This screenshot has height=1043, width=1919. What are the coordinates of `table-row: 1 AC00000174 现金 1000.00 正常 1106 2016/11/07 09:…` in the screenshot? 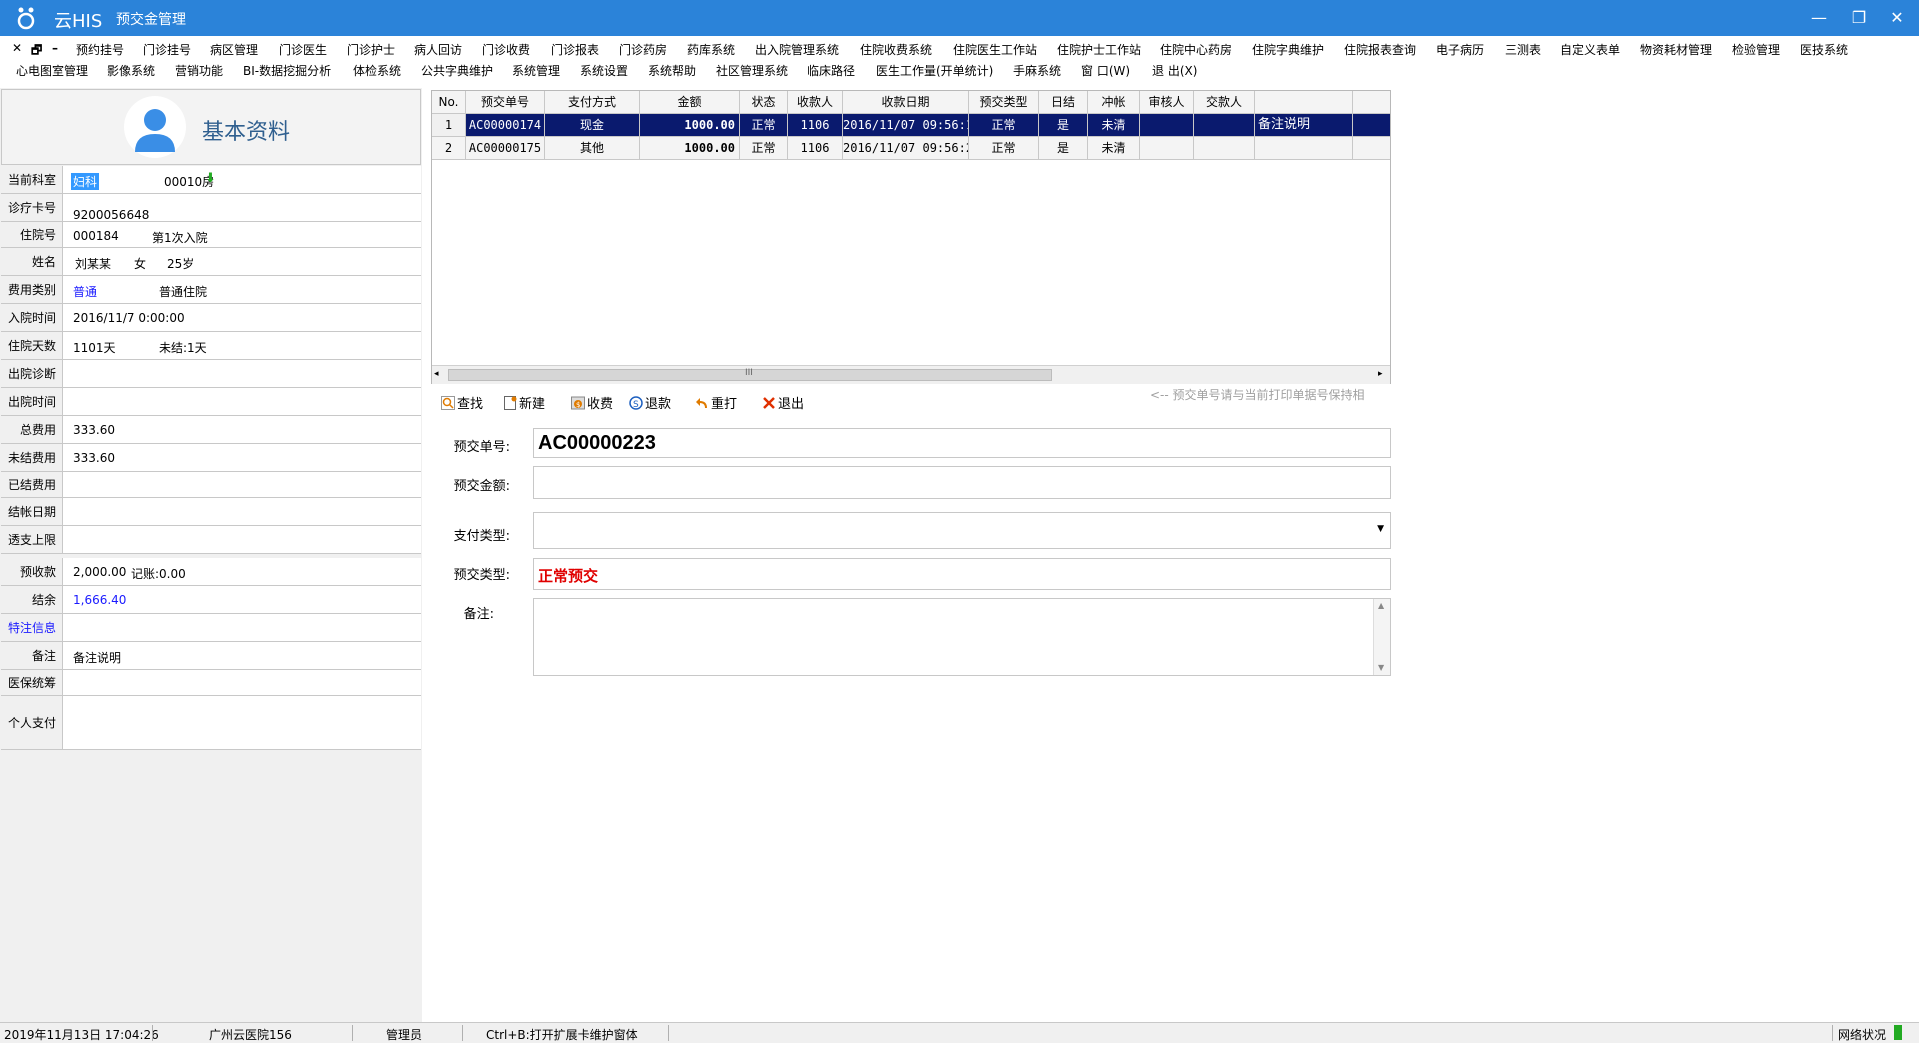 It's located at (911, 125).